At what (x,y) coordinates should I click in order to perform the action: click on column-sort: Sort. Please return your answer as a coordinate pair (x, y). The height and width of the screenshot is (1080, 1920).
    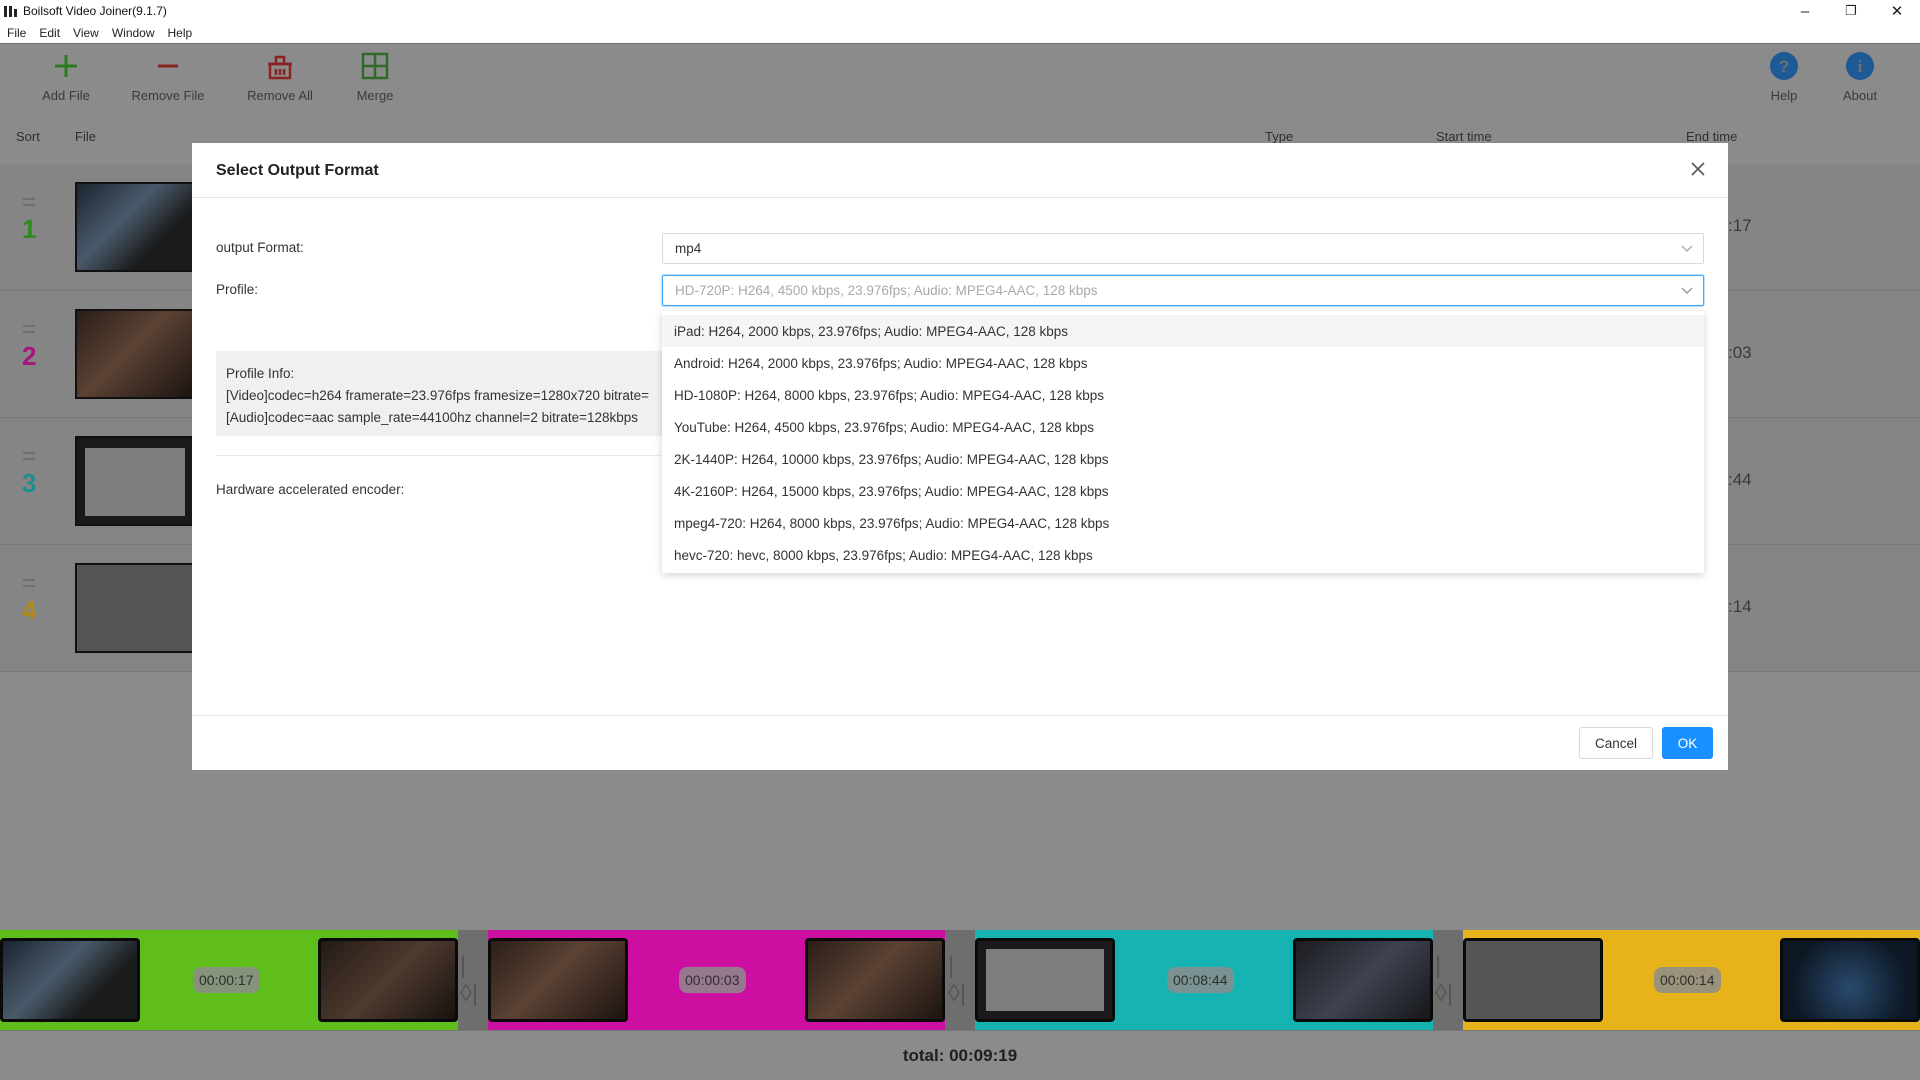
    Looking at the image, I should click on (28, 136).